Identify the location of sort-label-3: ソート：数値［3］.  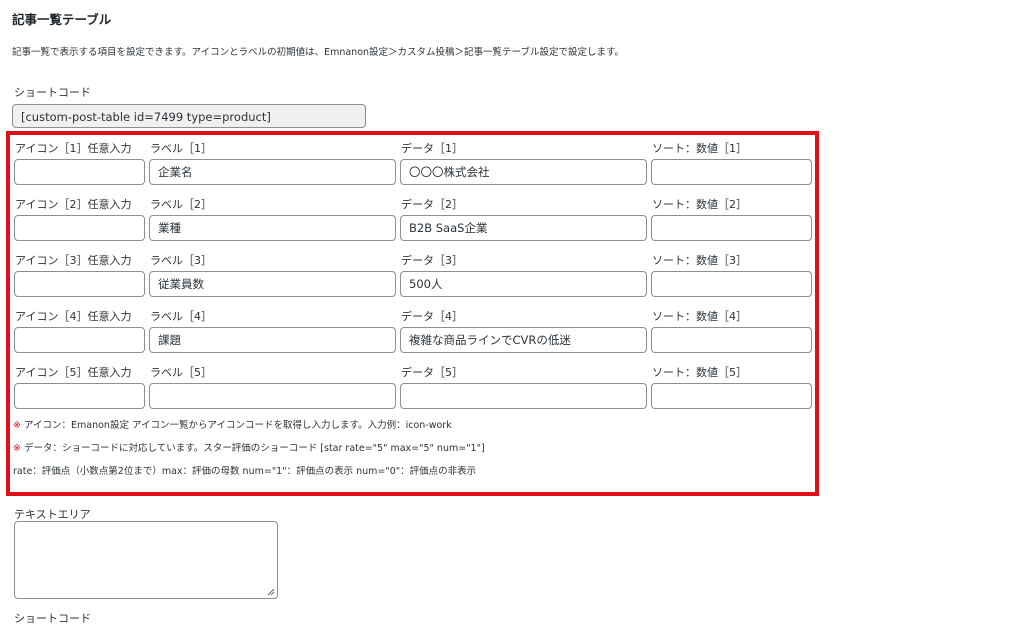
(699, 260).